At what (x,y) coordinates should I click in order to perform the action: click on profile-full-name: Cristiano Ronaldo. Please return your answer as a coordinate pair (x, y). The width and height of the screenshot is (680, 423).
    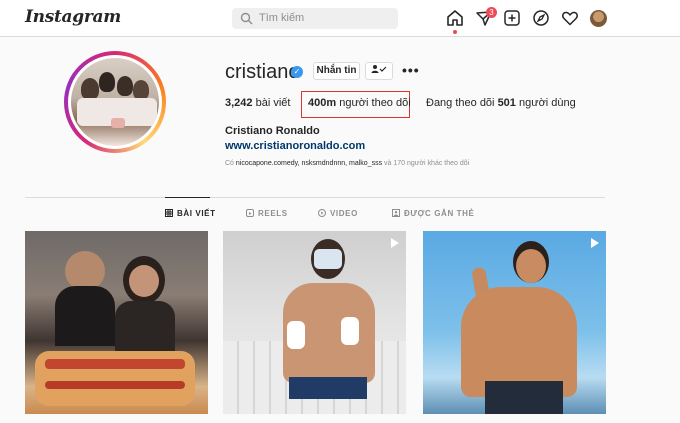
    Looking at the image, I should click on (272, 131).